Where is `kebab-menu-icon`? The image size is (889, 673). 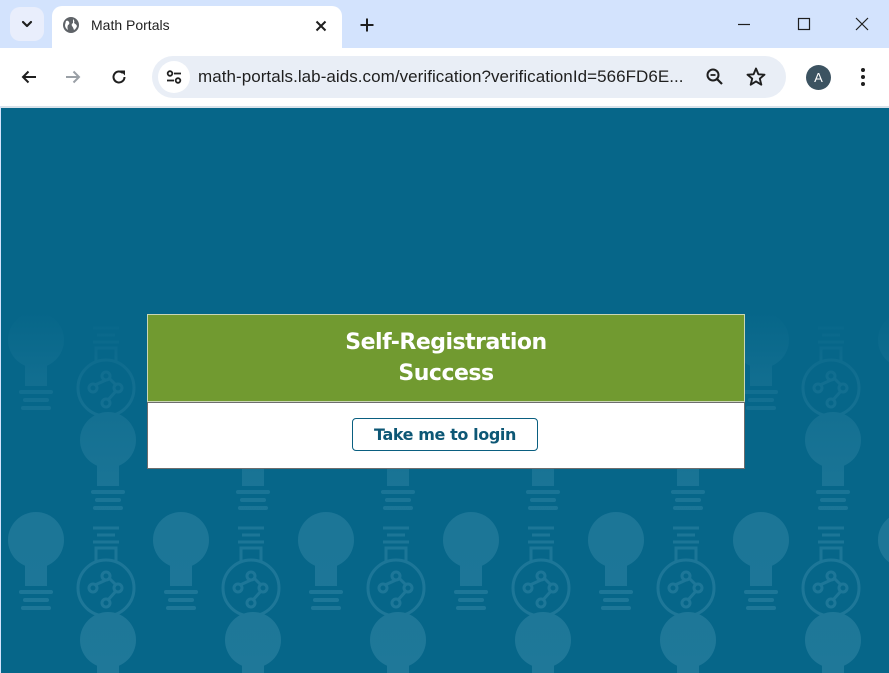 kebab-menu-icon is located at coordinates (863, 77).